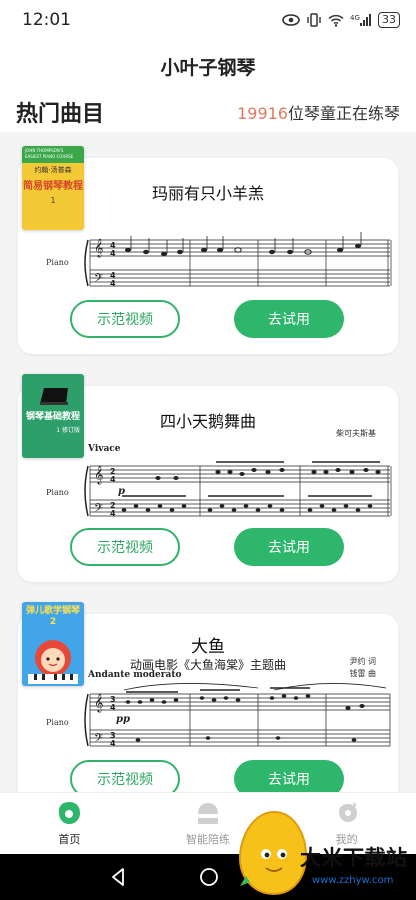 Image resolution: width=416 pixels, height=900 pixels. What do you see at coordinates (208, 813) in the screenshot?
I see `practice-icon` at bounding box center [208, 813].